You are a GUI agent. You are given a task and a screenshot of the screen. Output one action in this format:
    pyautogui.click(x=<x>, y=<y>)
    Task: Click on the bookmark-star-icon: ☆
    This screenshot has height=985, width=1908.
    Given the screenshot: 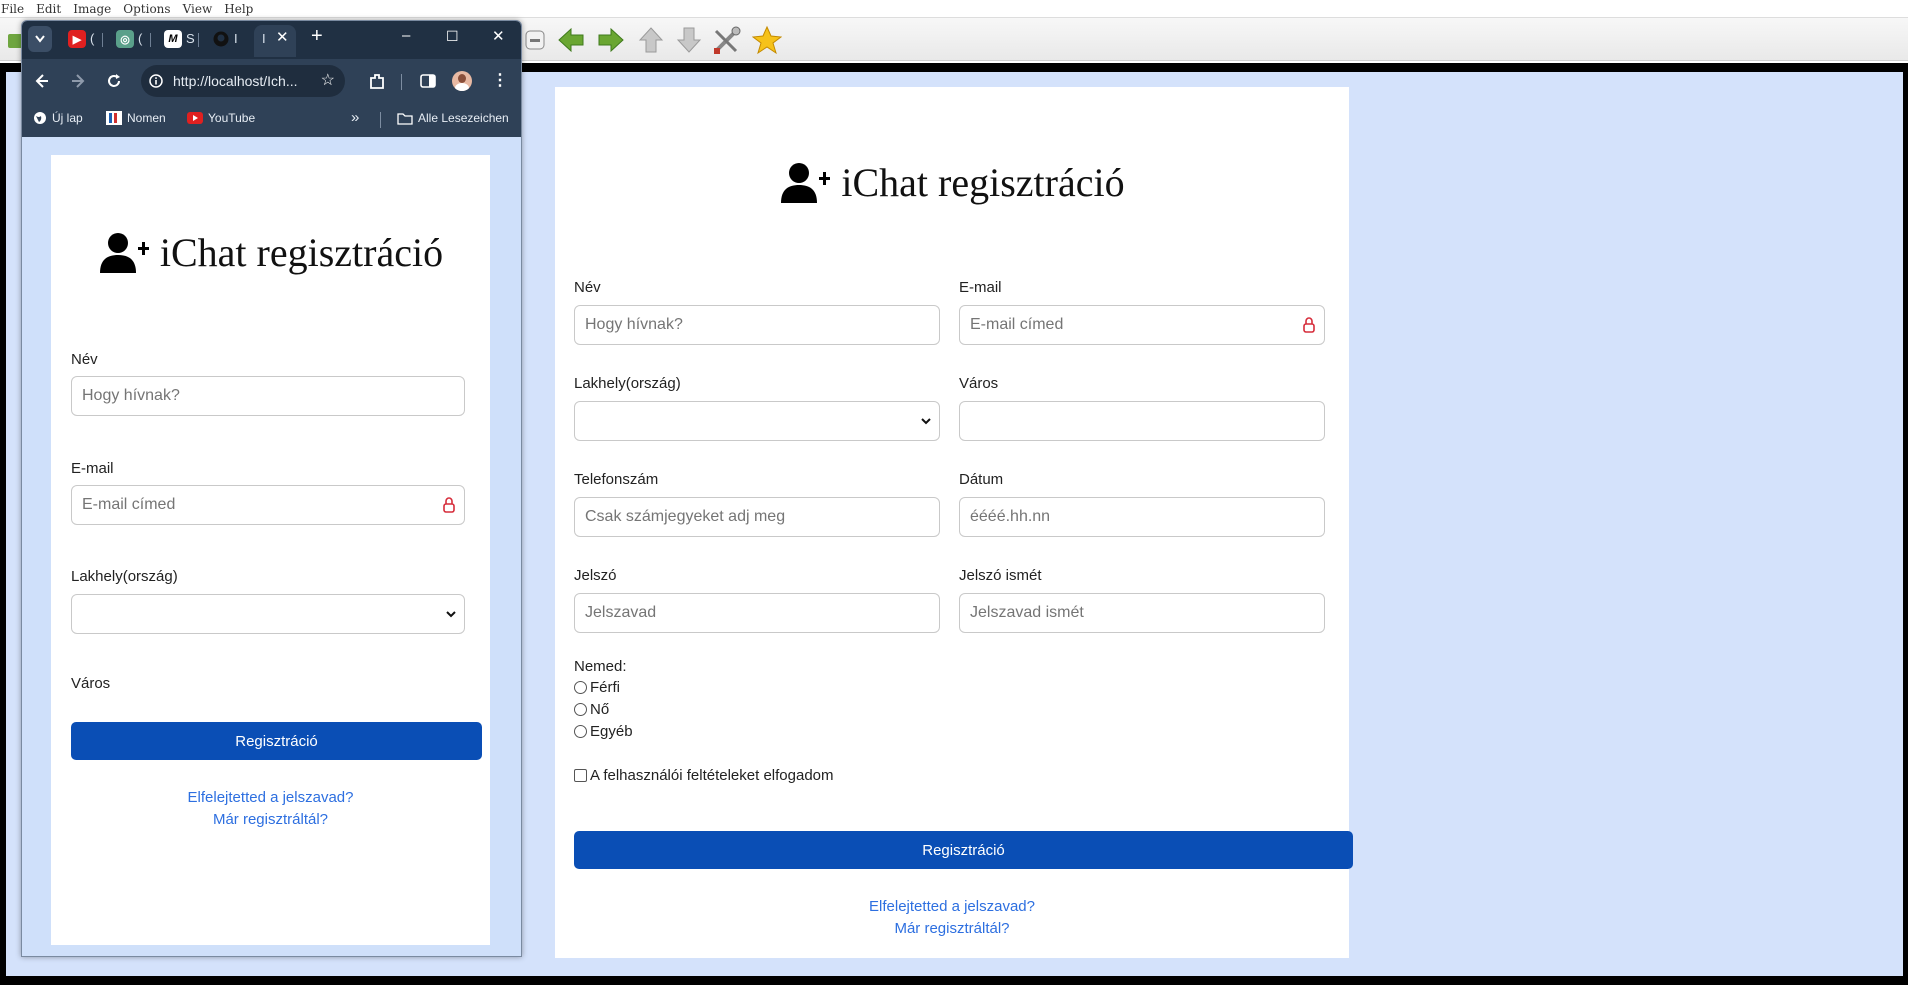 What is the action you would take?
    pyautogui.click(x=328, y=80)
    